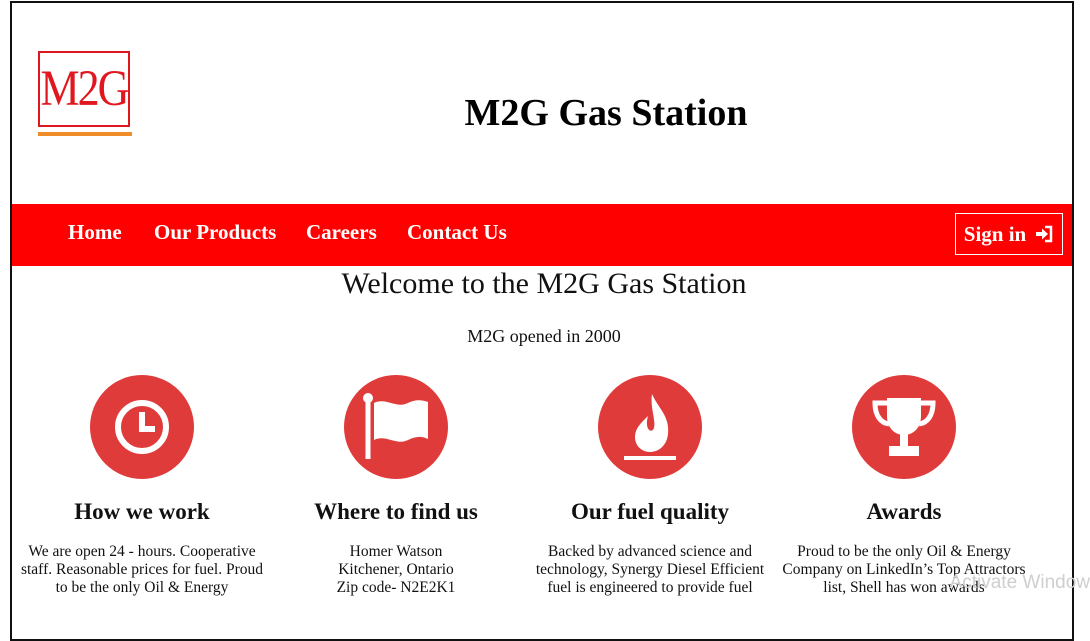 This screenshot has height=641, width=1090. Describe the element at coordinates (1044, 234) in the screenshot. I see `sign-in-icon` at that location.